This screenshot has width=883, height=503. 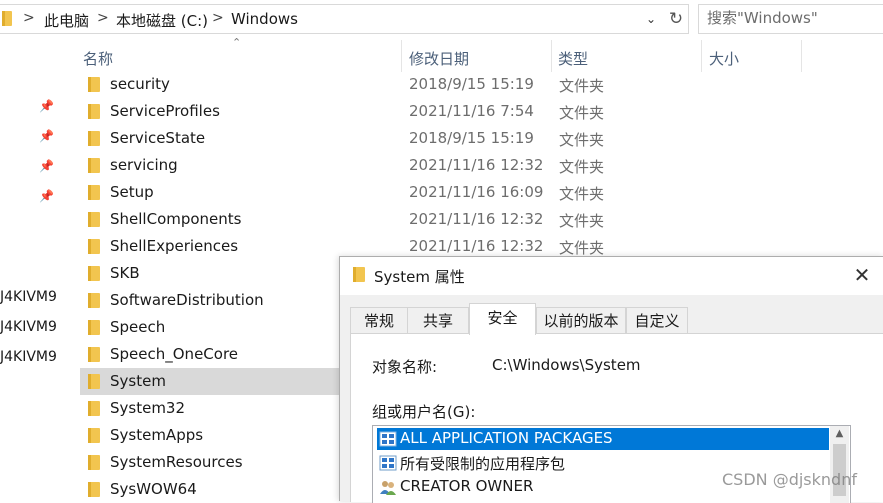 I want to click on file-date: 2021/11/16 16:09, so click(x=476, y=192).